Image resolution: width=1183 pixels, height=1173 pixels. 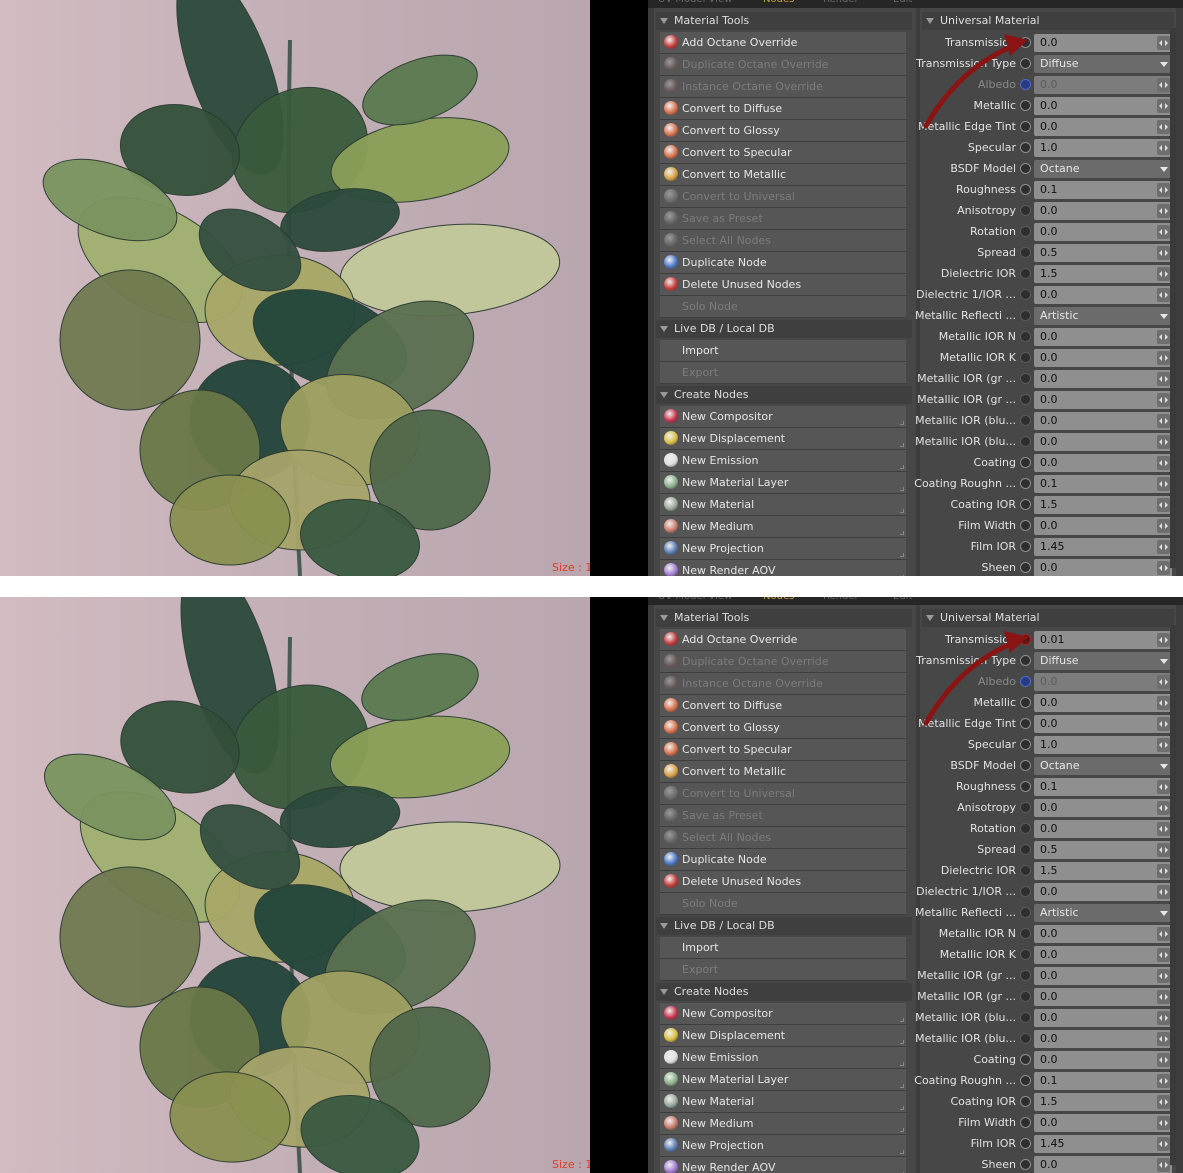 What do you see at coordinates (783, 549) in the screenshot?
I see `create-node-button: New Projection` at bounding box center [783, 549].